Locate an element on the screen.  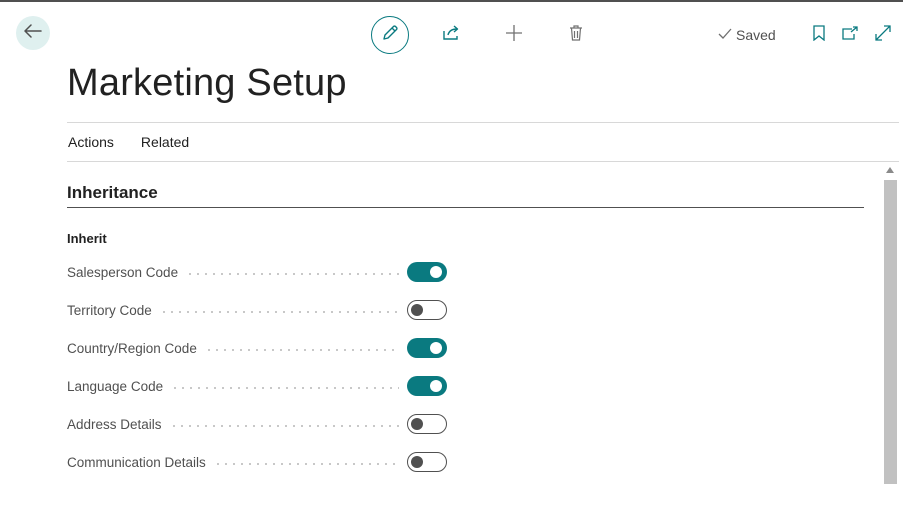
trash-icon is located at coordinates (576, 35).